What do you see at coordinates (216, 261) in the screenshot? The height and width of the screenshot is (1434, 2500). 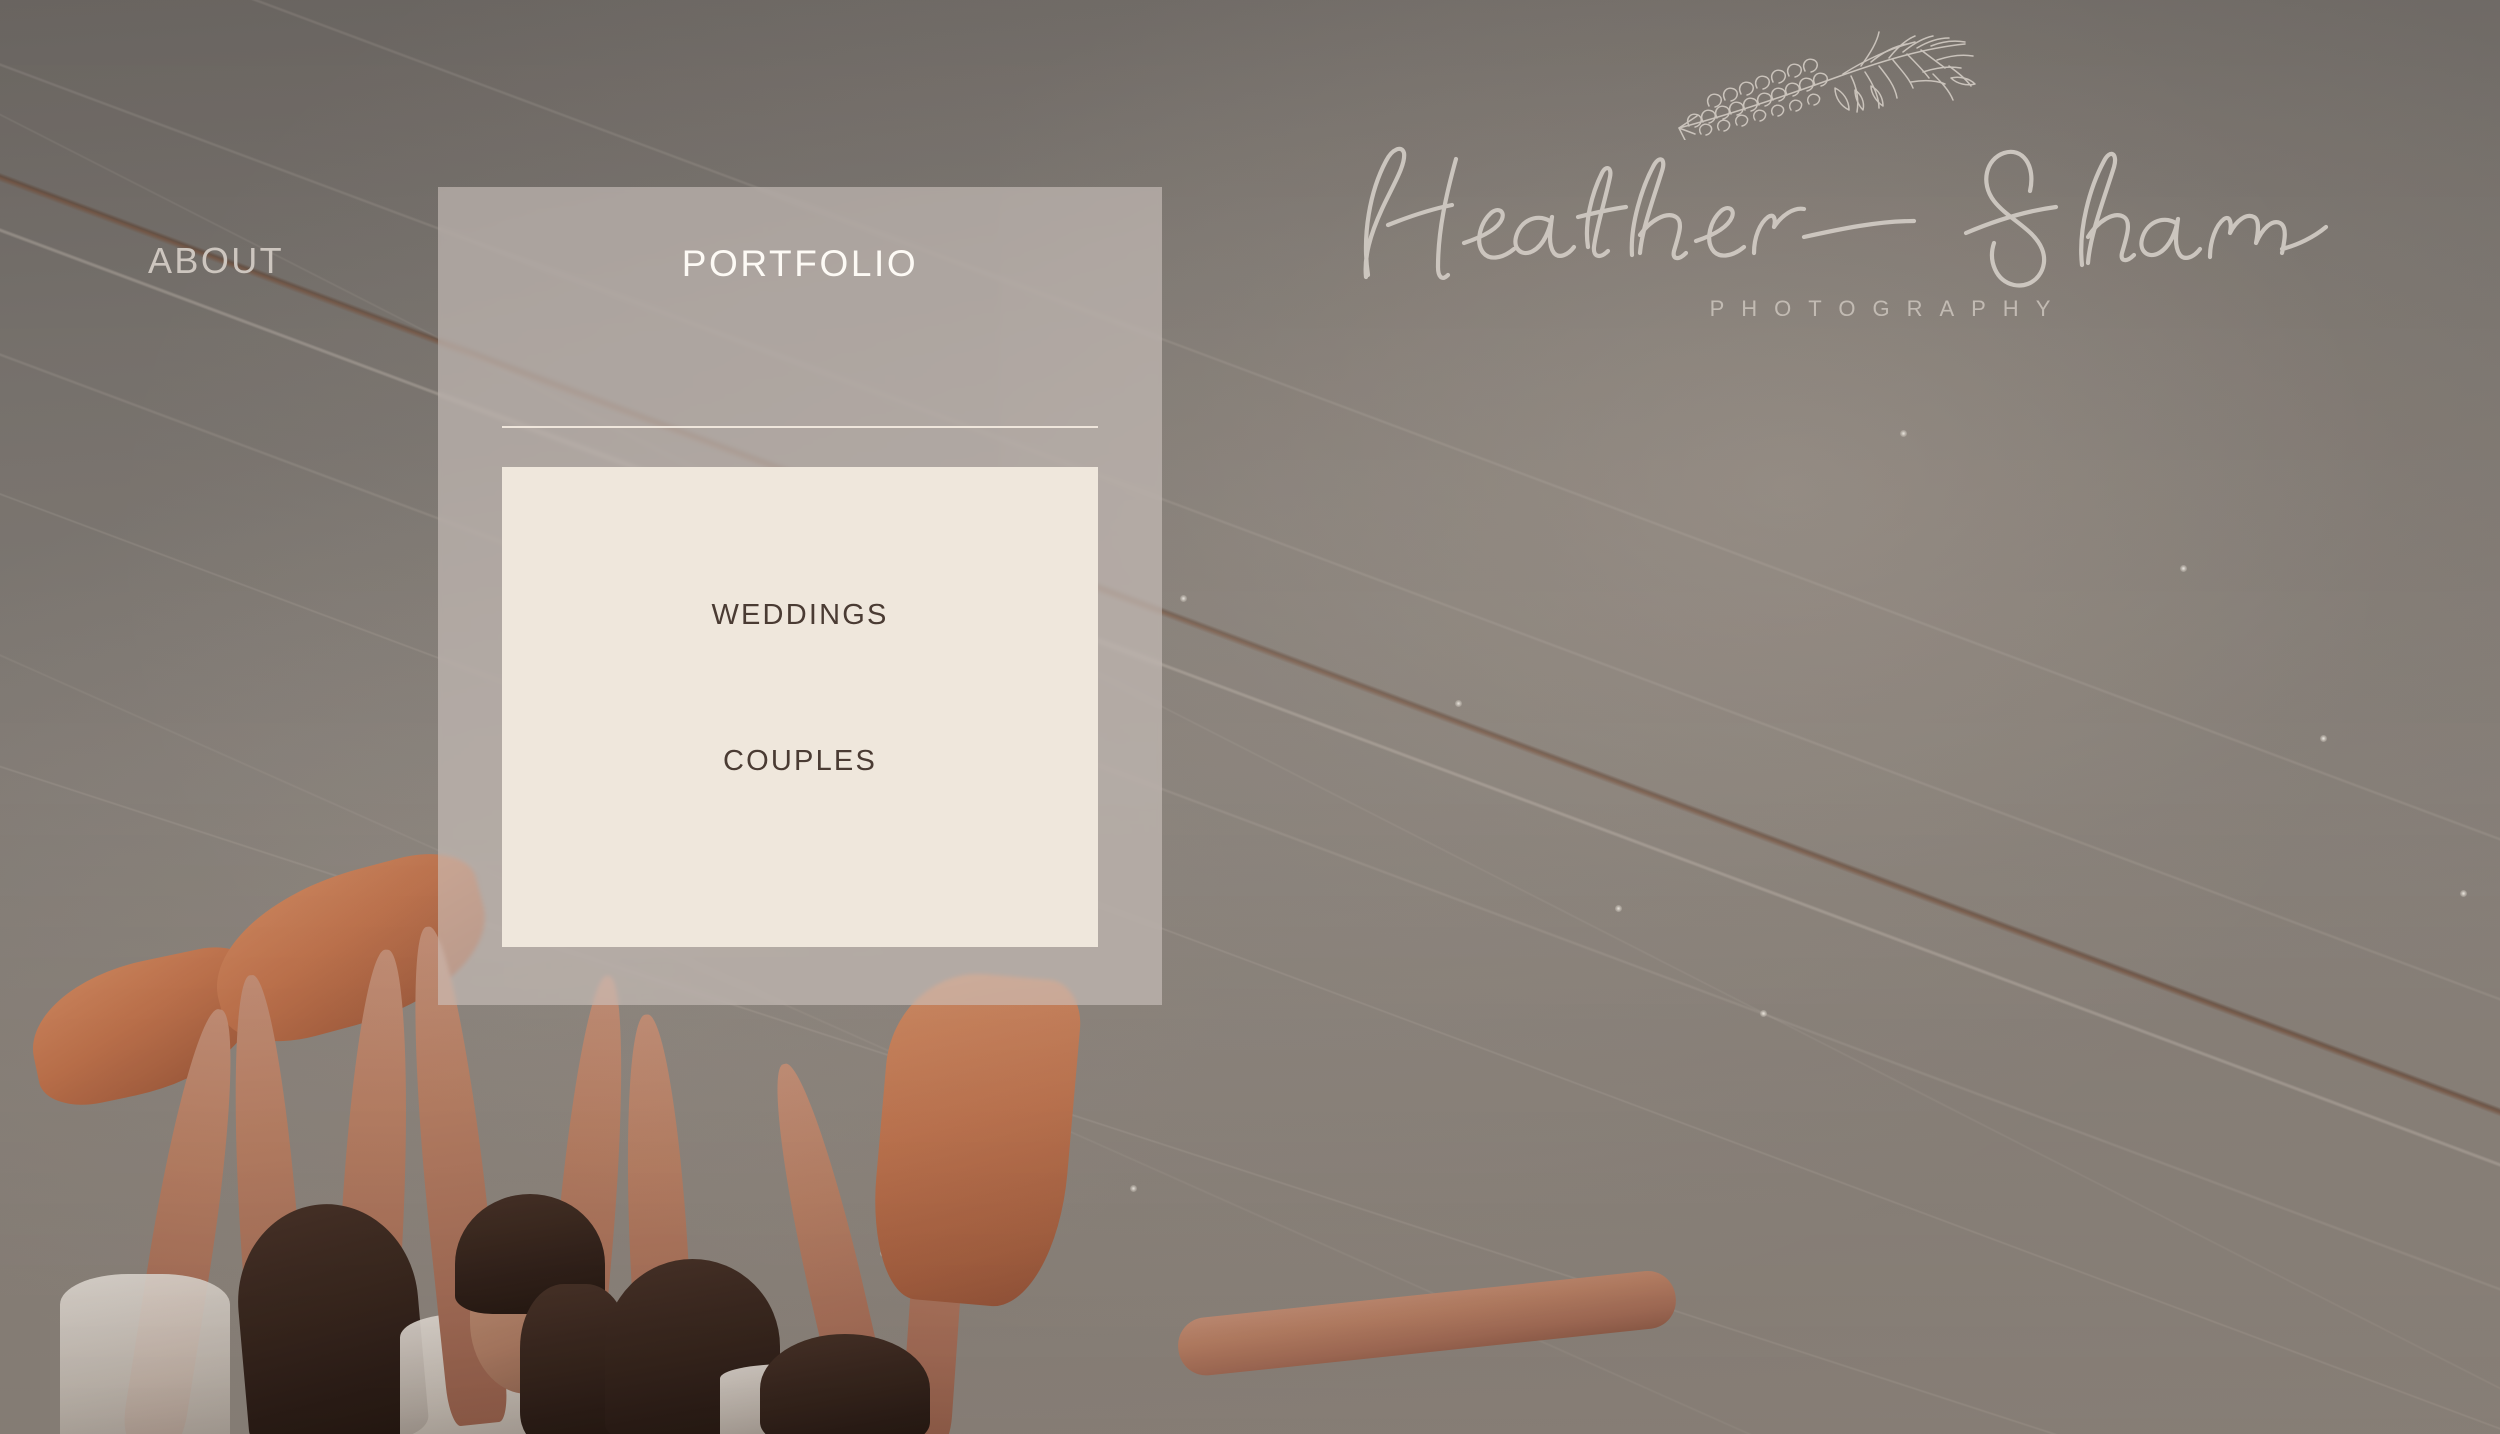 I see `nav-item-about: ABOUT` at bounding box center [216, 261].